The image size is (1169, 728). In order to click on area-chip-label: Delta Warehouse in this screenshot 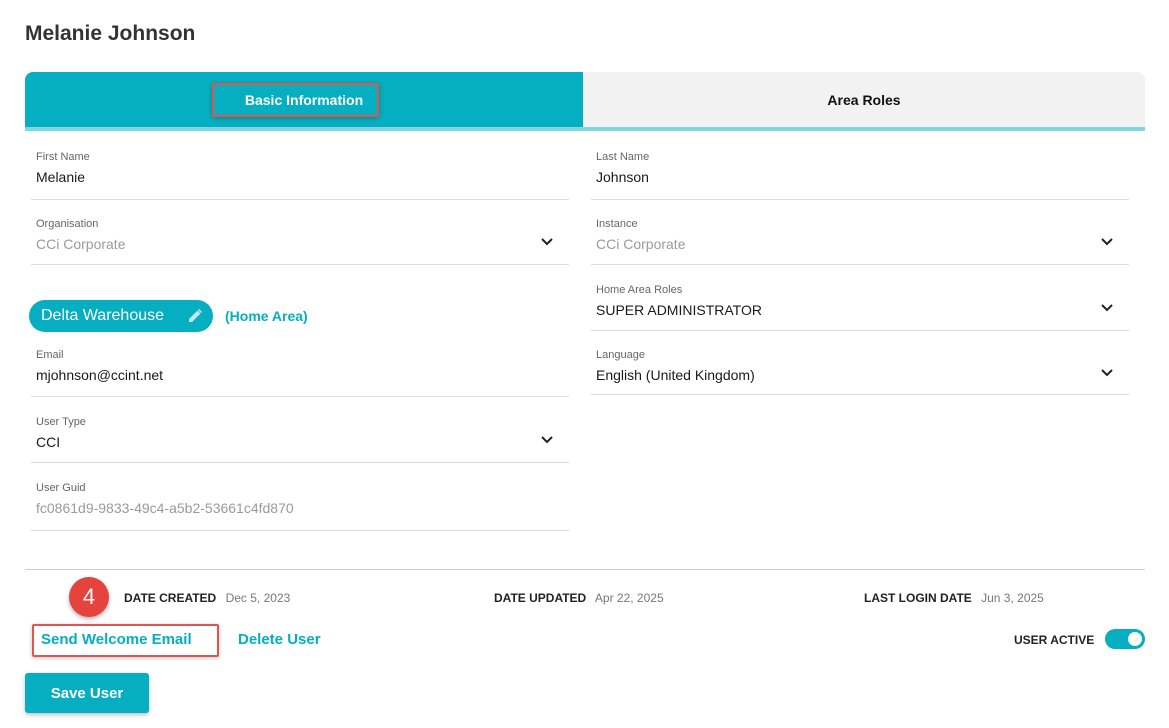, I will do `click(103, 315)`.